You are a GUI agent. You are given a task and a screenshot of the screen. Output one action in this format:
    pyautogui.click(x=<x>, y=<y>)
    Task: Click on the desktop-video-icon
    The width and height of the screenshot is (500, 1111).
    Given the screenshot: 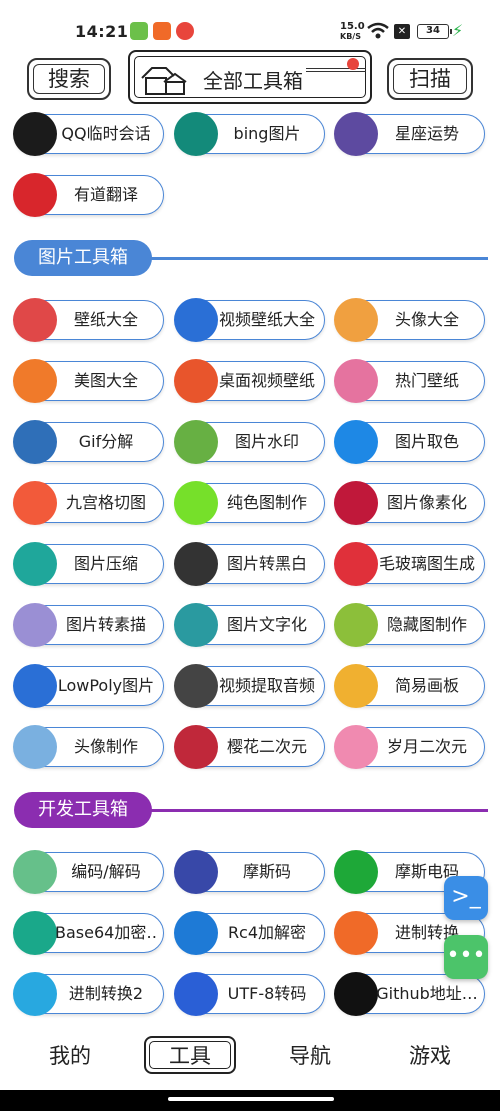 What is the action you would take?
    pyautogui.click(x=196, y=381)
    